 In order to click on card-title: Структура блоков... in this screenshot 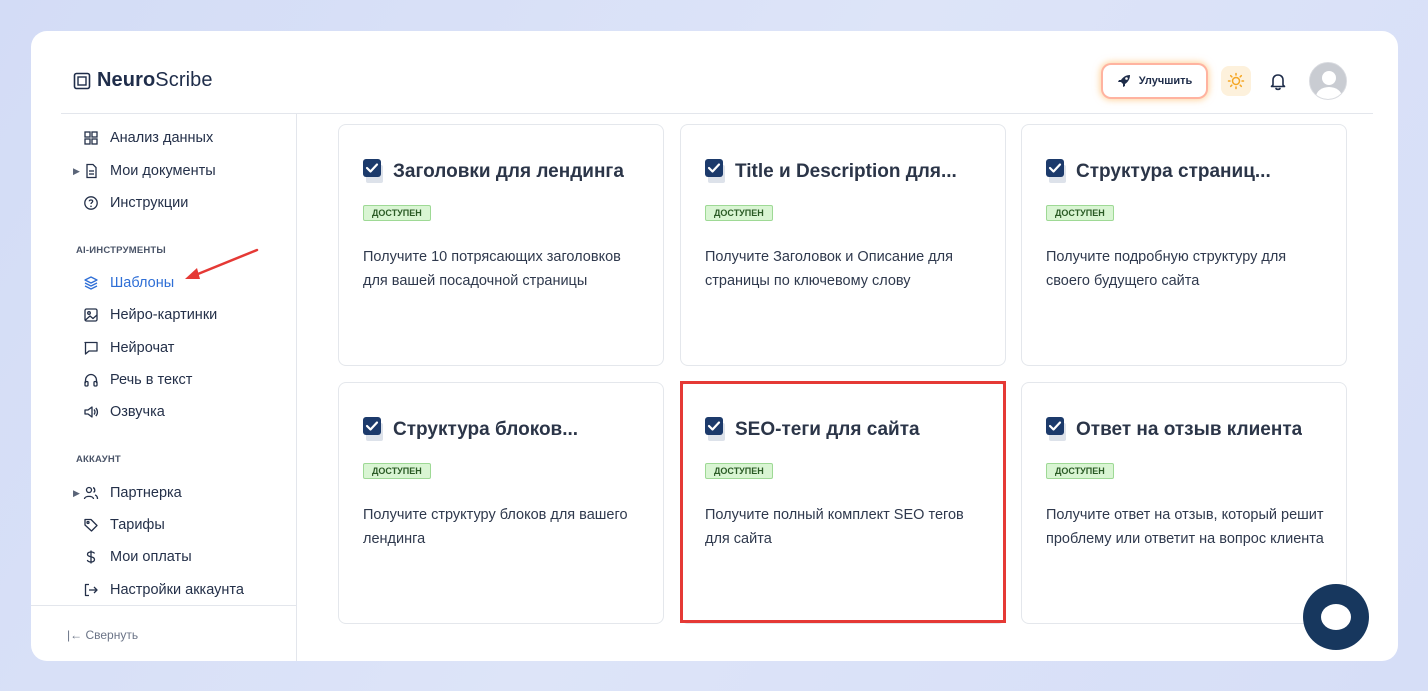, I will do `click(486, 429)`.